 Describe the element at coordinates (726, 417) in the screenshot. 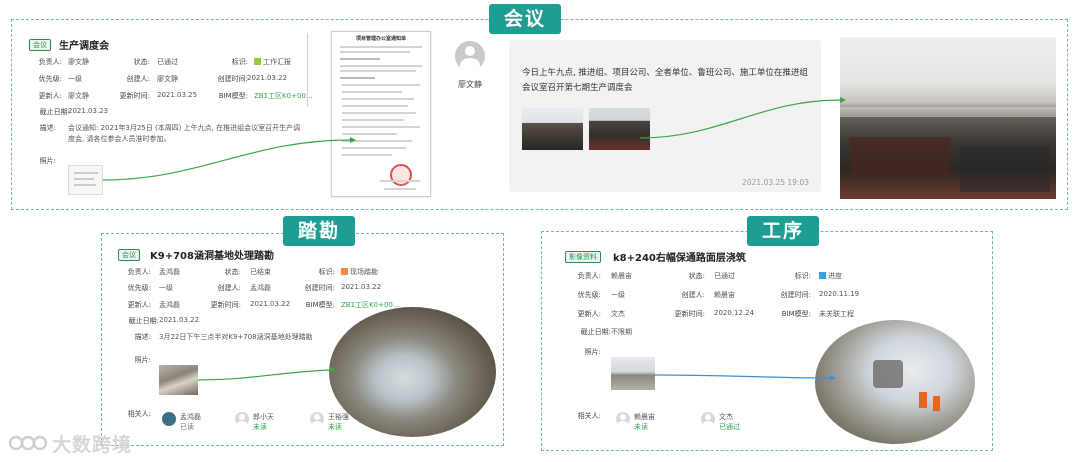

I see `person-name: 文杰` at that location.